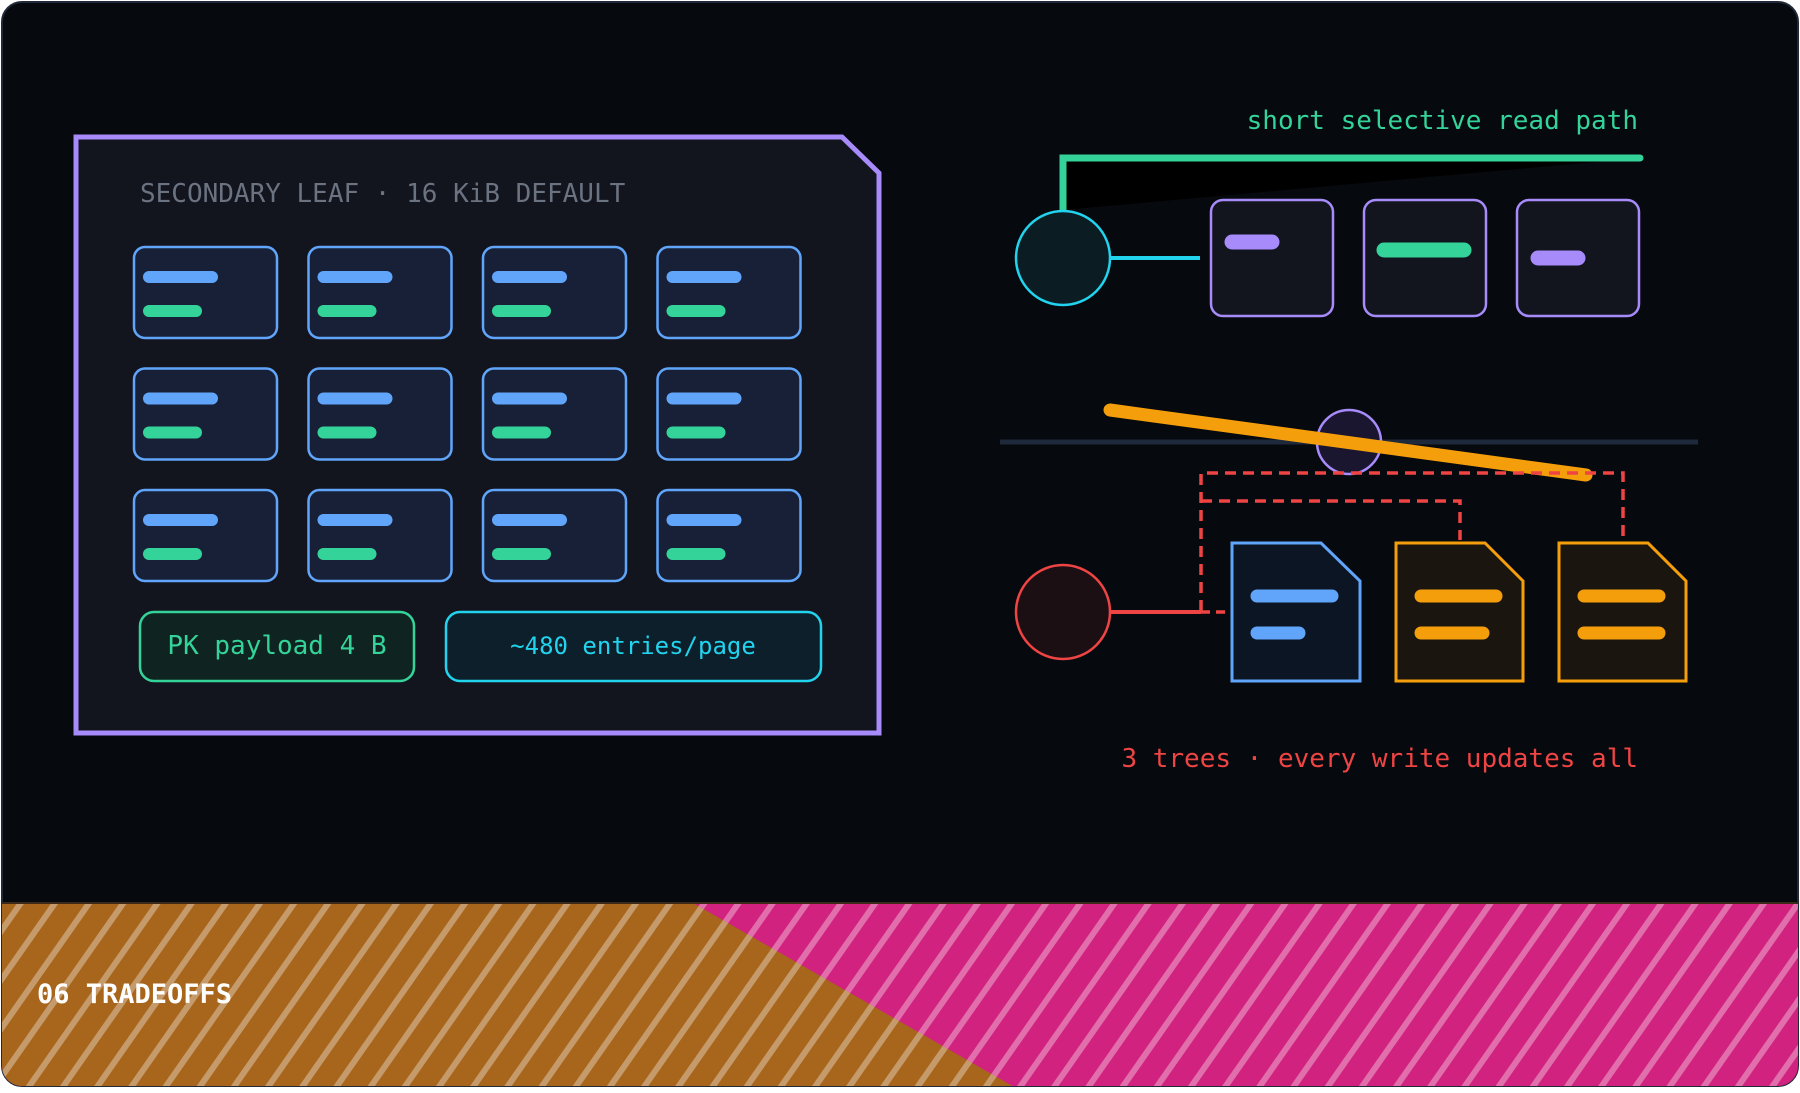  Describe the element at coordinates (134, 994) in the screenshot. I see `section-label: 06 TRADEOFFS` at that location.